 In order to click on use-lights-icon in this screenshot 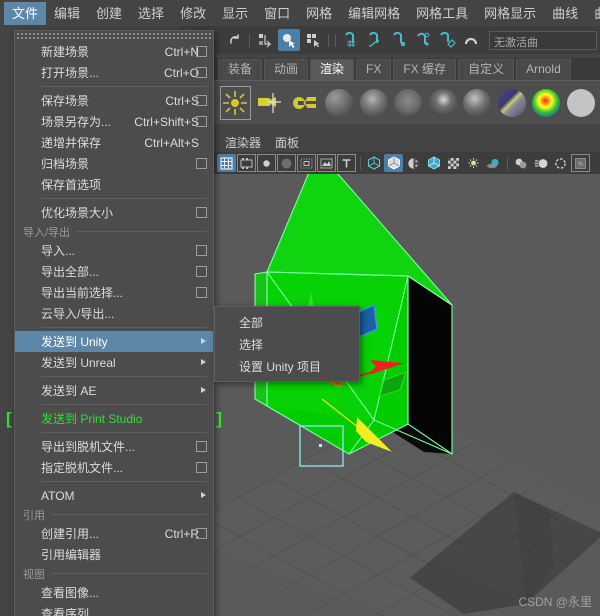, I will do `click(473, 163)`.